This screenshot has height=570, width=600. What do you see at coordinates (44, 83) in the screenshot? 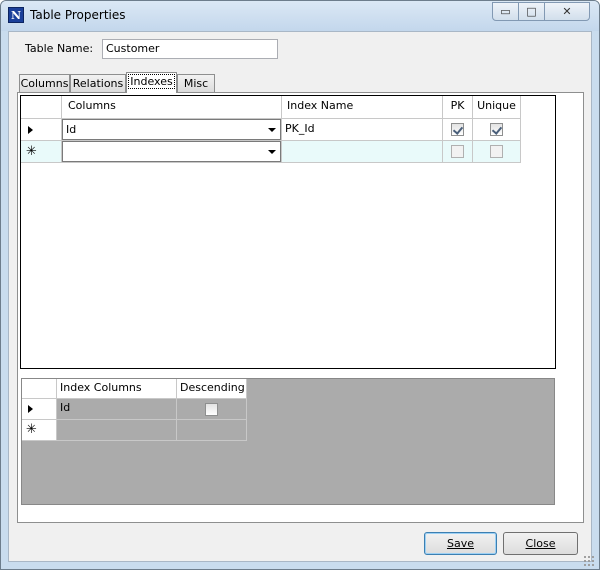
I see `tab-columns: Columns` at bounding box center [44, 83].